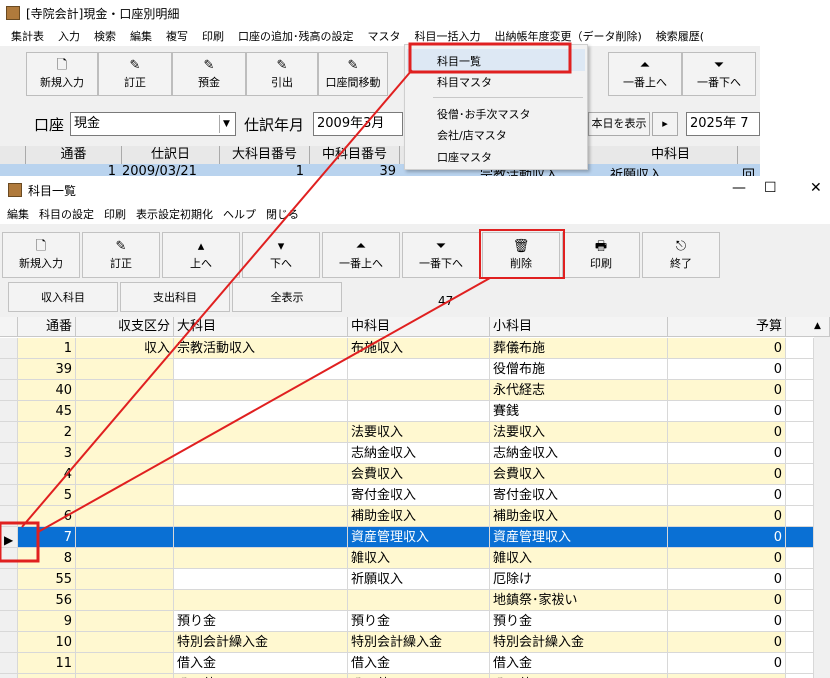  I want to click on menu-subject-master: 科目マスタ, so click(464, 82).